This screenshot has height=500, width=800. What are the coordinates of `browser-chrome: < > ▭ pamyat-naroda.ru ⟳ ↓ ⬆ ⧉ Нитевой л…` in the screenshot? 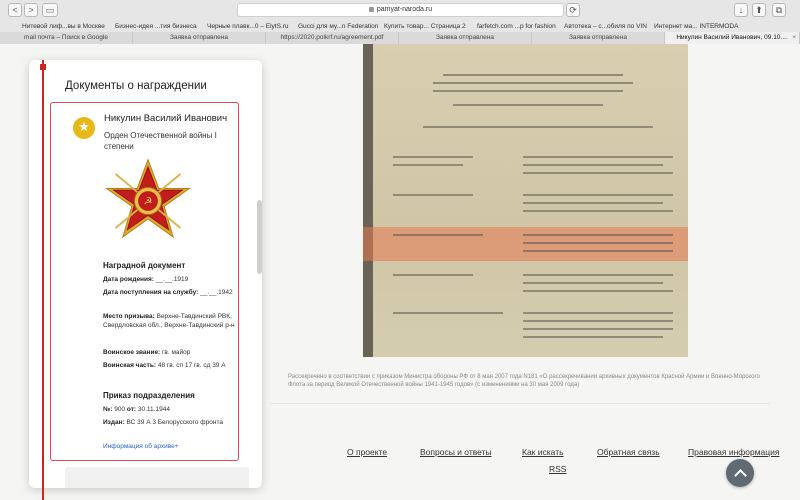 It's located at (400, 22).